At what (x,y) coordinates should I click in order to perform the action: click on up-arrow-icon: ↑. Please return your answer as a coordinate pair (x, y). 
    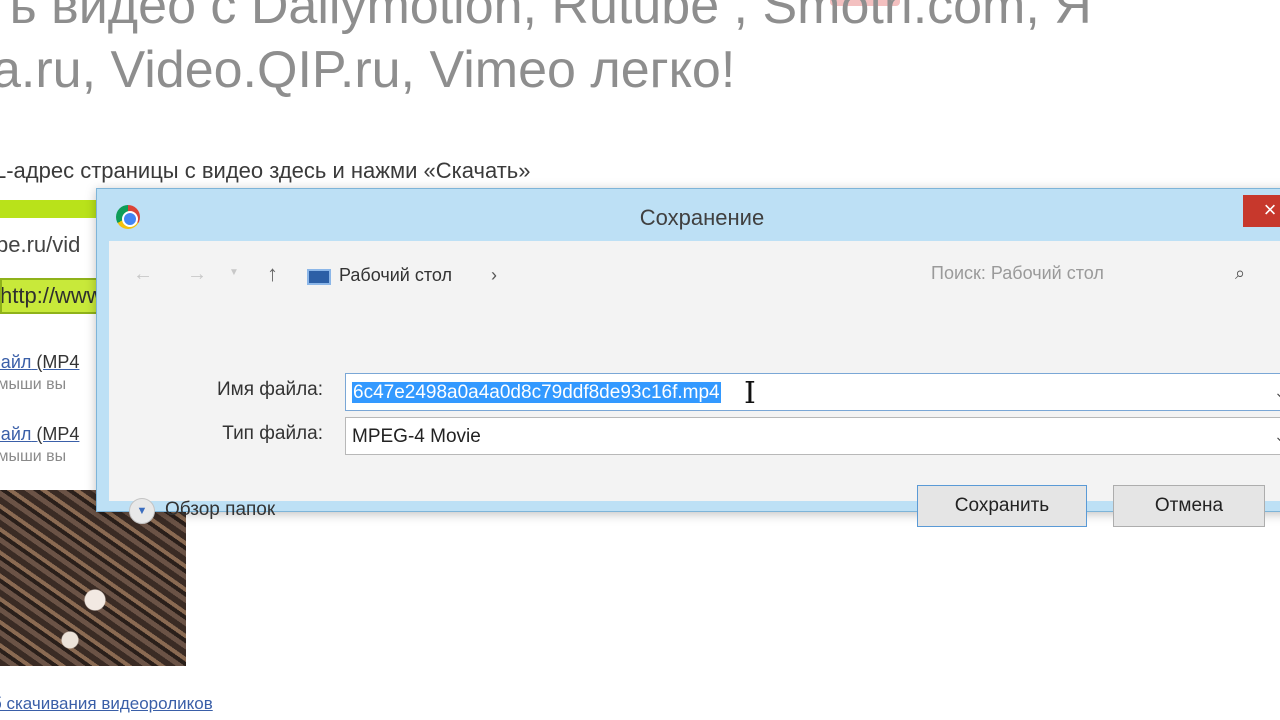
    Looking at the image, I should click on (272, 274).